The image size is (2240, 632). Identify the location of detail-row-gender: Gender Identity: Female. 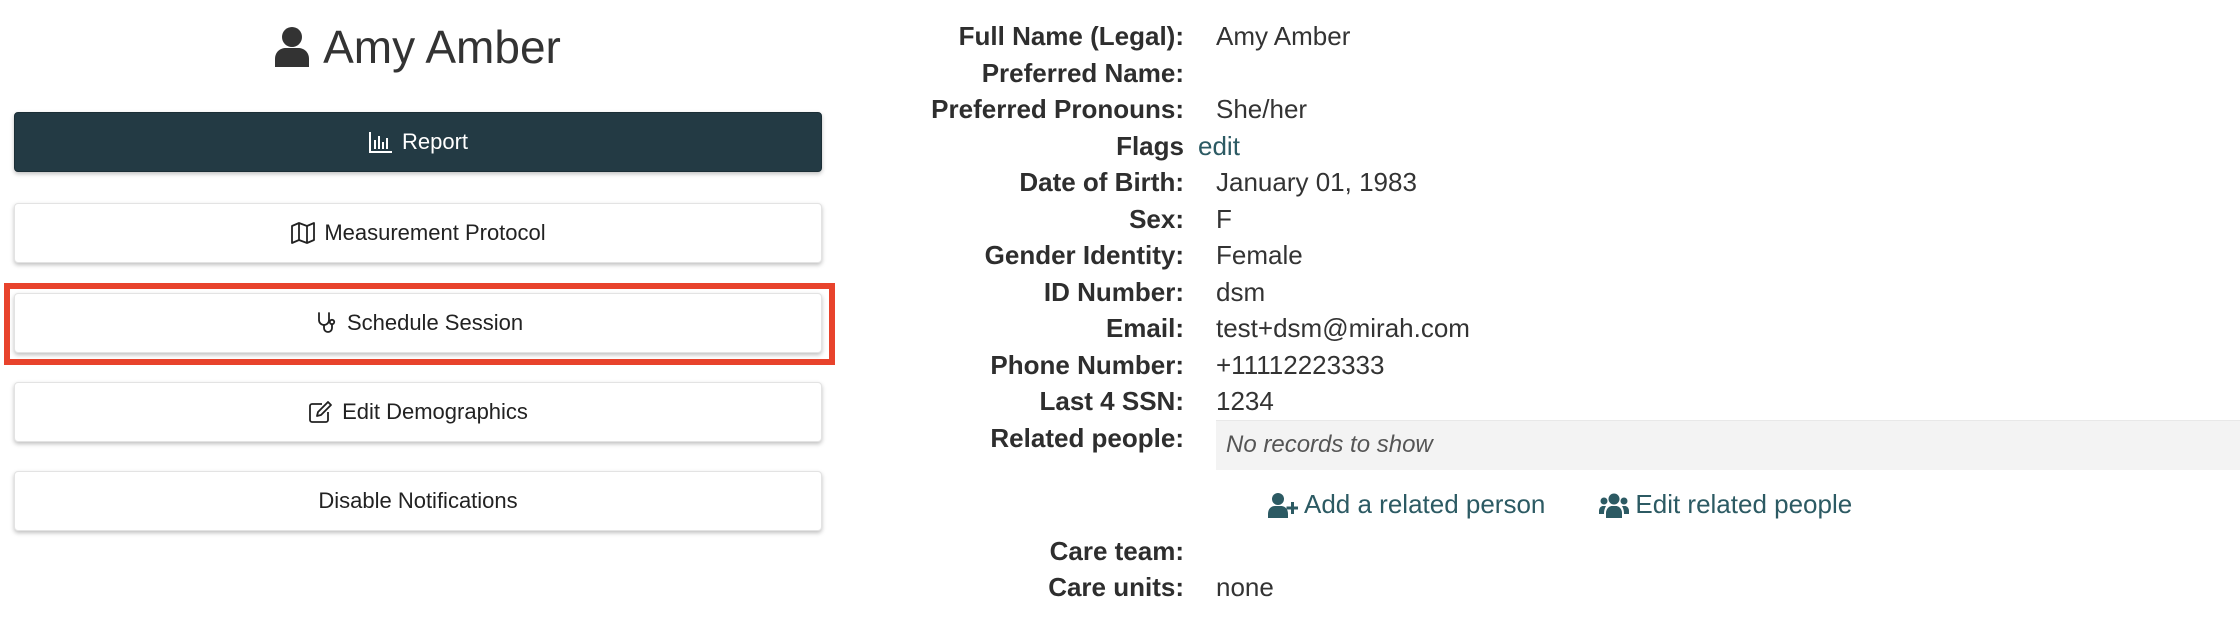
(1570, 255).